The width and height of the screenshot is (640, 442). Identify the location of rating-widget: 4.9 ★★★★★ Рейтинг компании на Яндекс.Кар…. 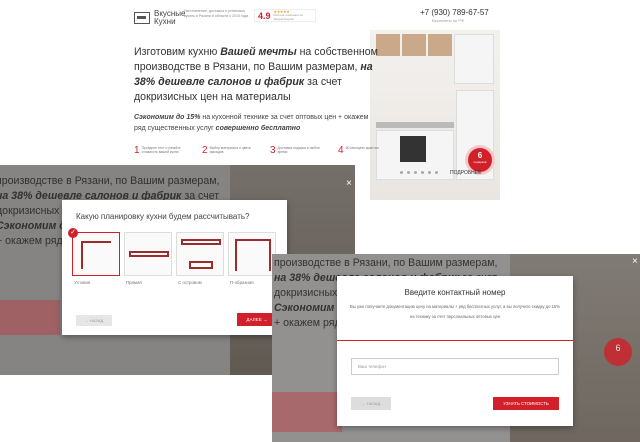
(285, 15).